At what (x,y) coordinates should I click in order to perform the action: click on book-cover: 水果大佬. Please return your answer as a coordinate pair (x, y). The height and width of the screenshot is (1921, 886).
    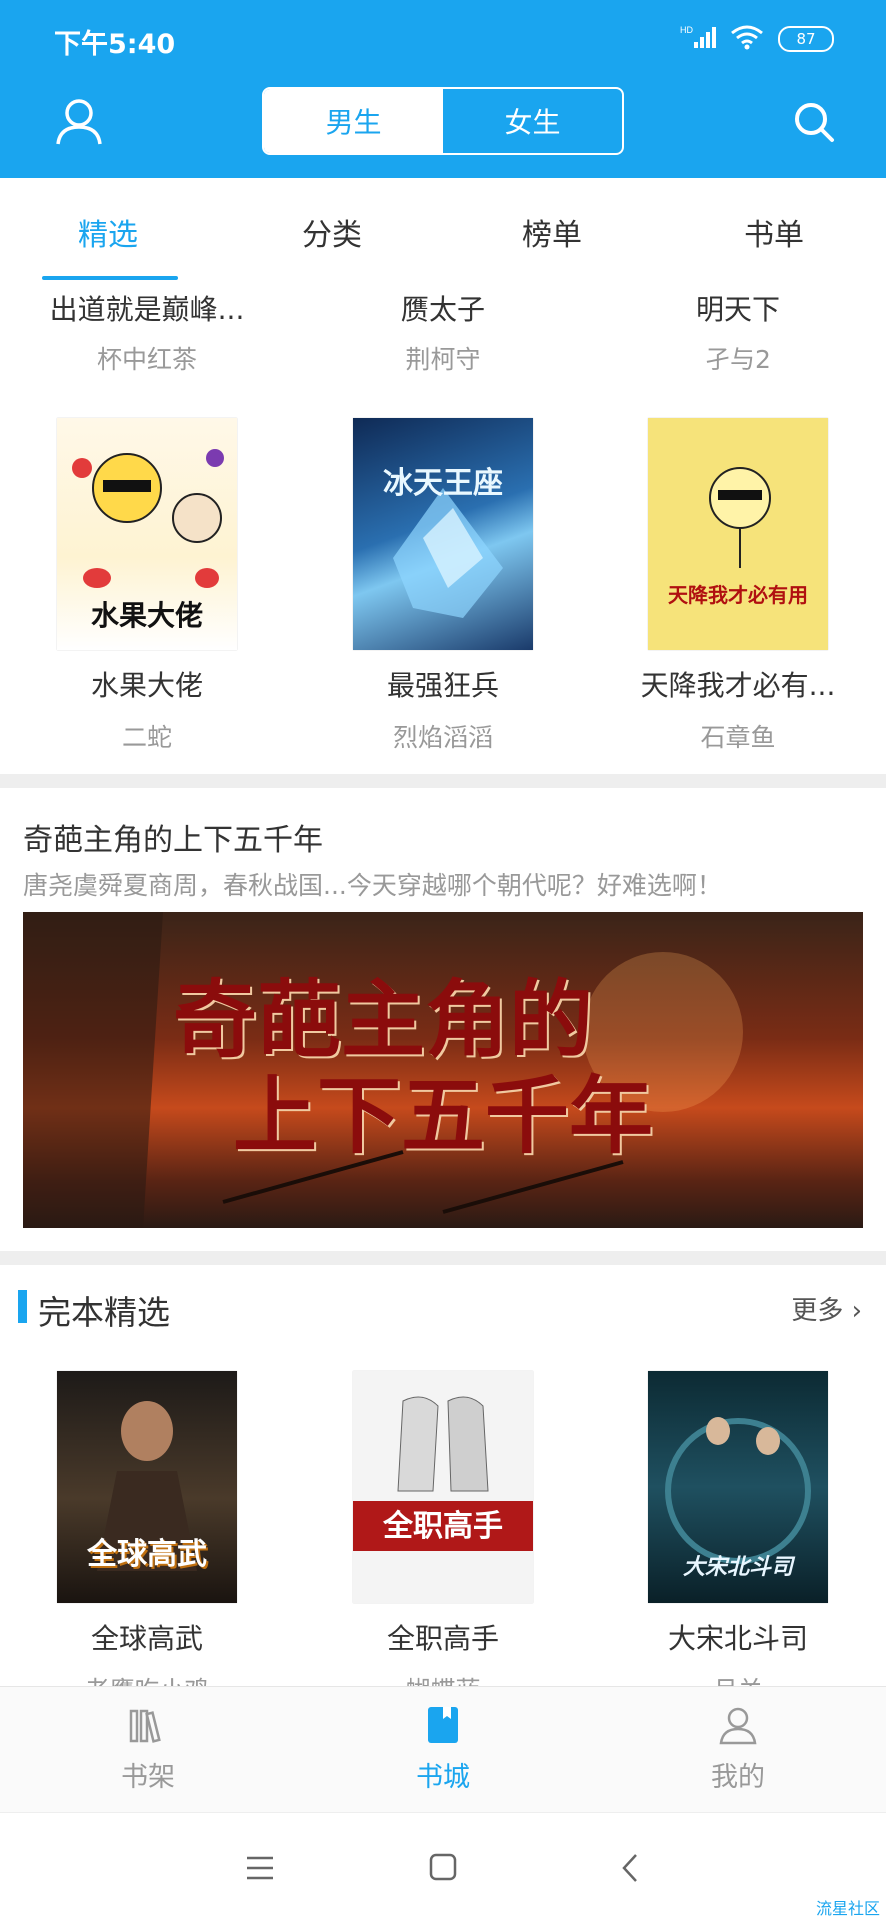
    Looking at the image, I should click on (147, 534).